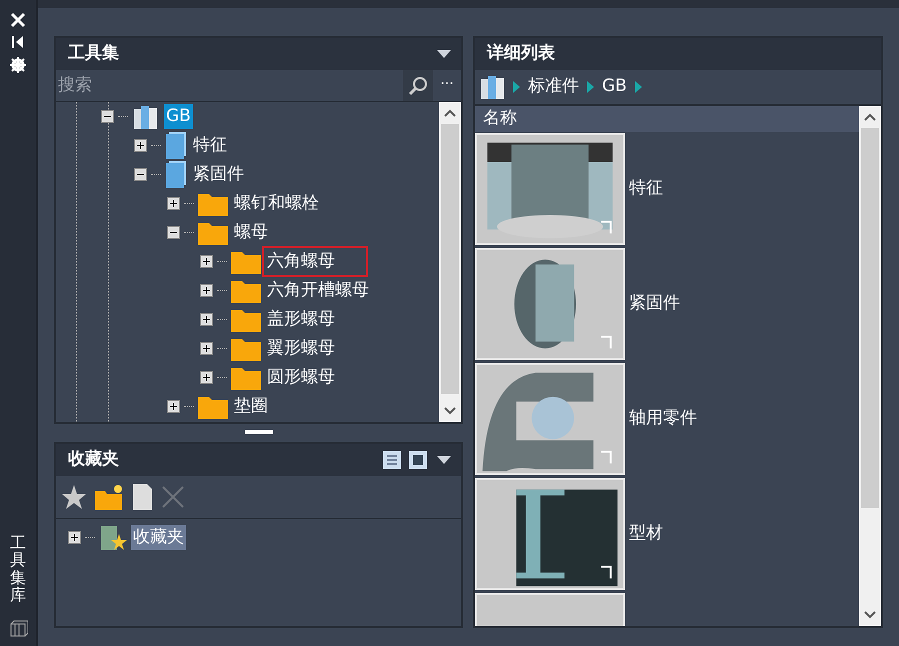  Describe the element at coordinates (301, 377) in the screenshot. I see `tree-item: 圆形螺母` at that location.